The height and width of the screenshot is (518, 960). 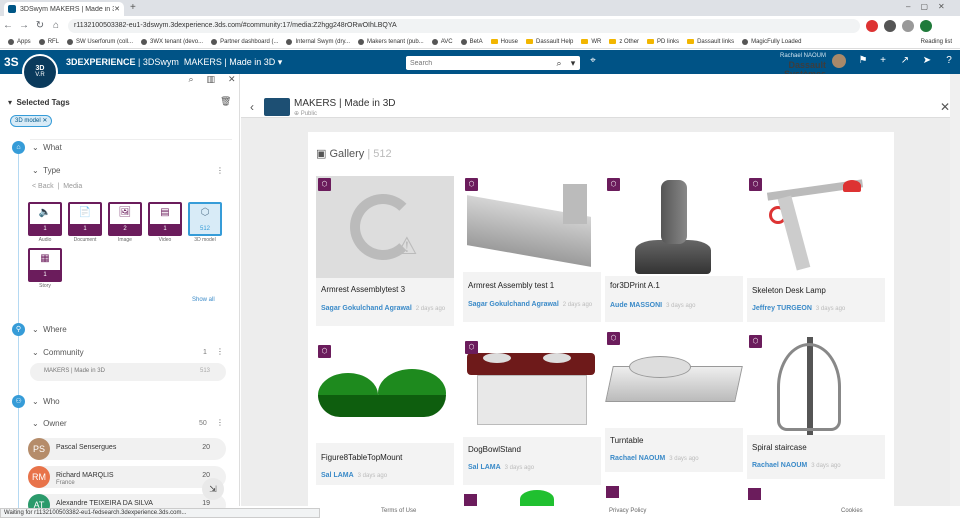 I want to click on card-title: Turntable, so click(x=627, y=440).